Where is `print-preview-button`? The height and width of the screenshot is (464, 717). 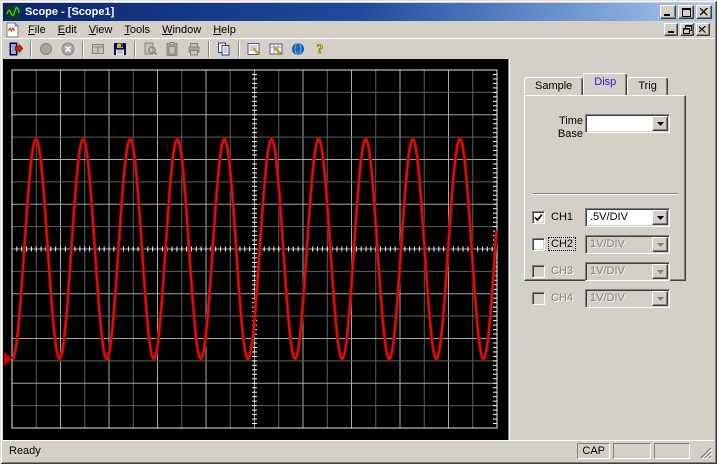 print-preview-button is located at coordinates (150, 49).